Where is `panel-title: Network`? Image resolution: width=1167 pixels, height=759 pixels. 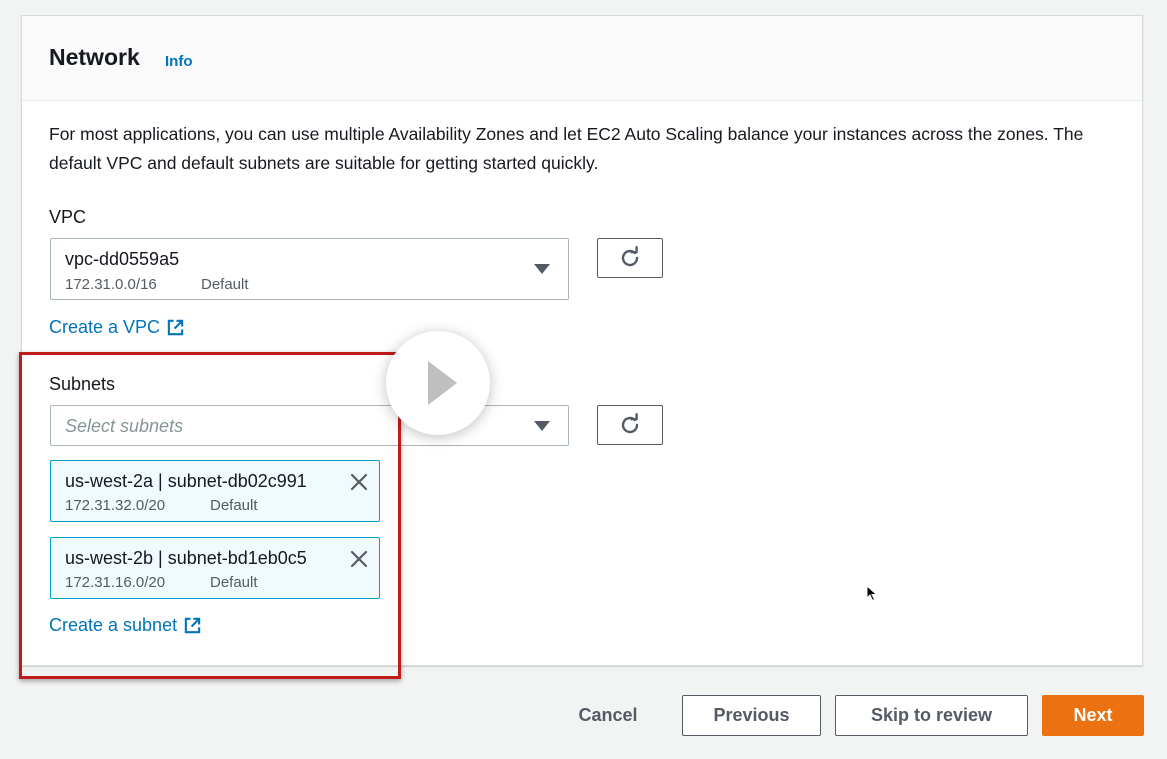
panel-title: Network is located at coordinates (94, 57).